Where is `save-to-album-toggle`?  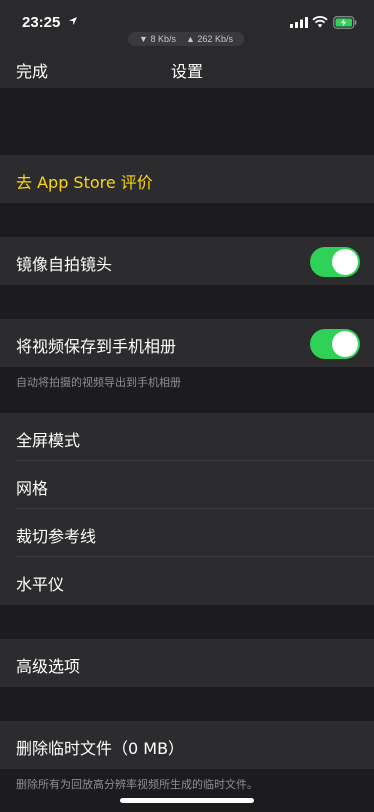 save-to-album-toggle is located at coordinates (335, 344).